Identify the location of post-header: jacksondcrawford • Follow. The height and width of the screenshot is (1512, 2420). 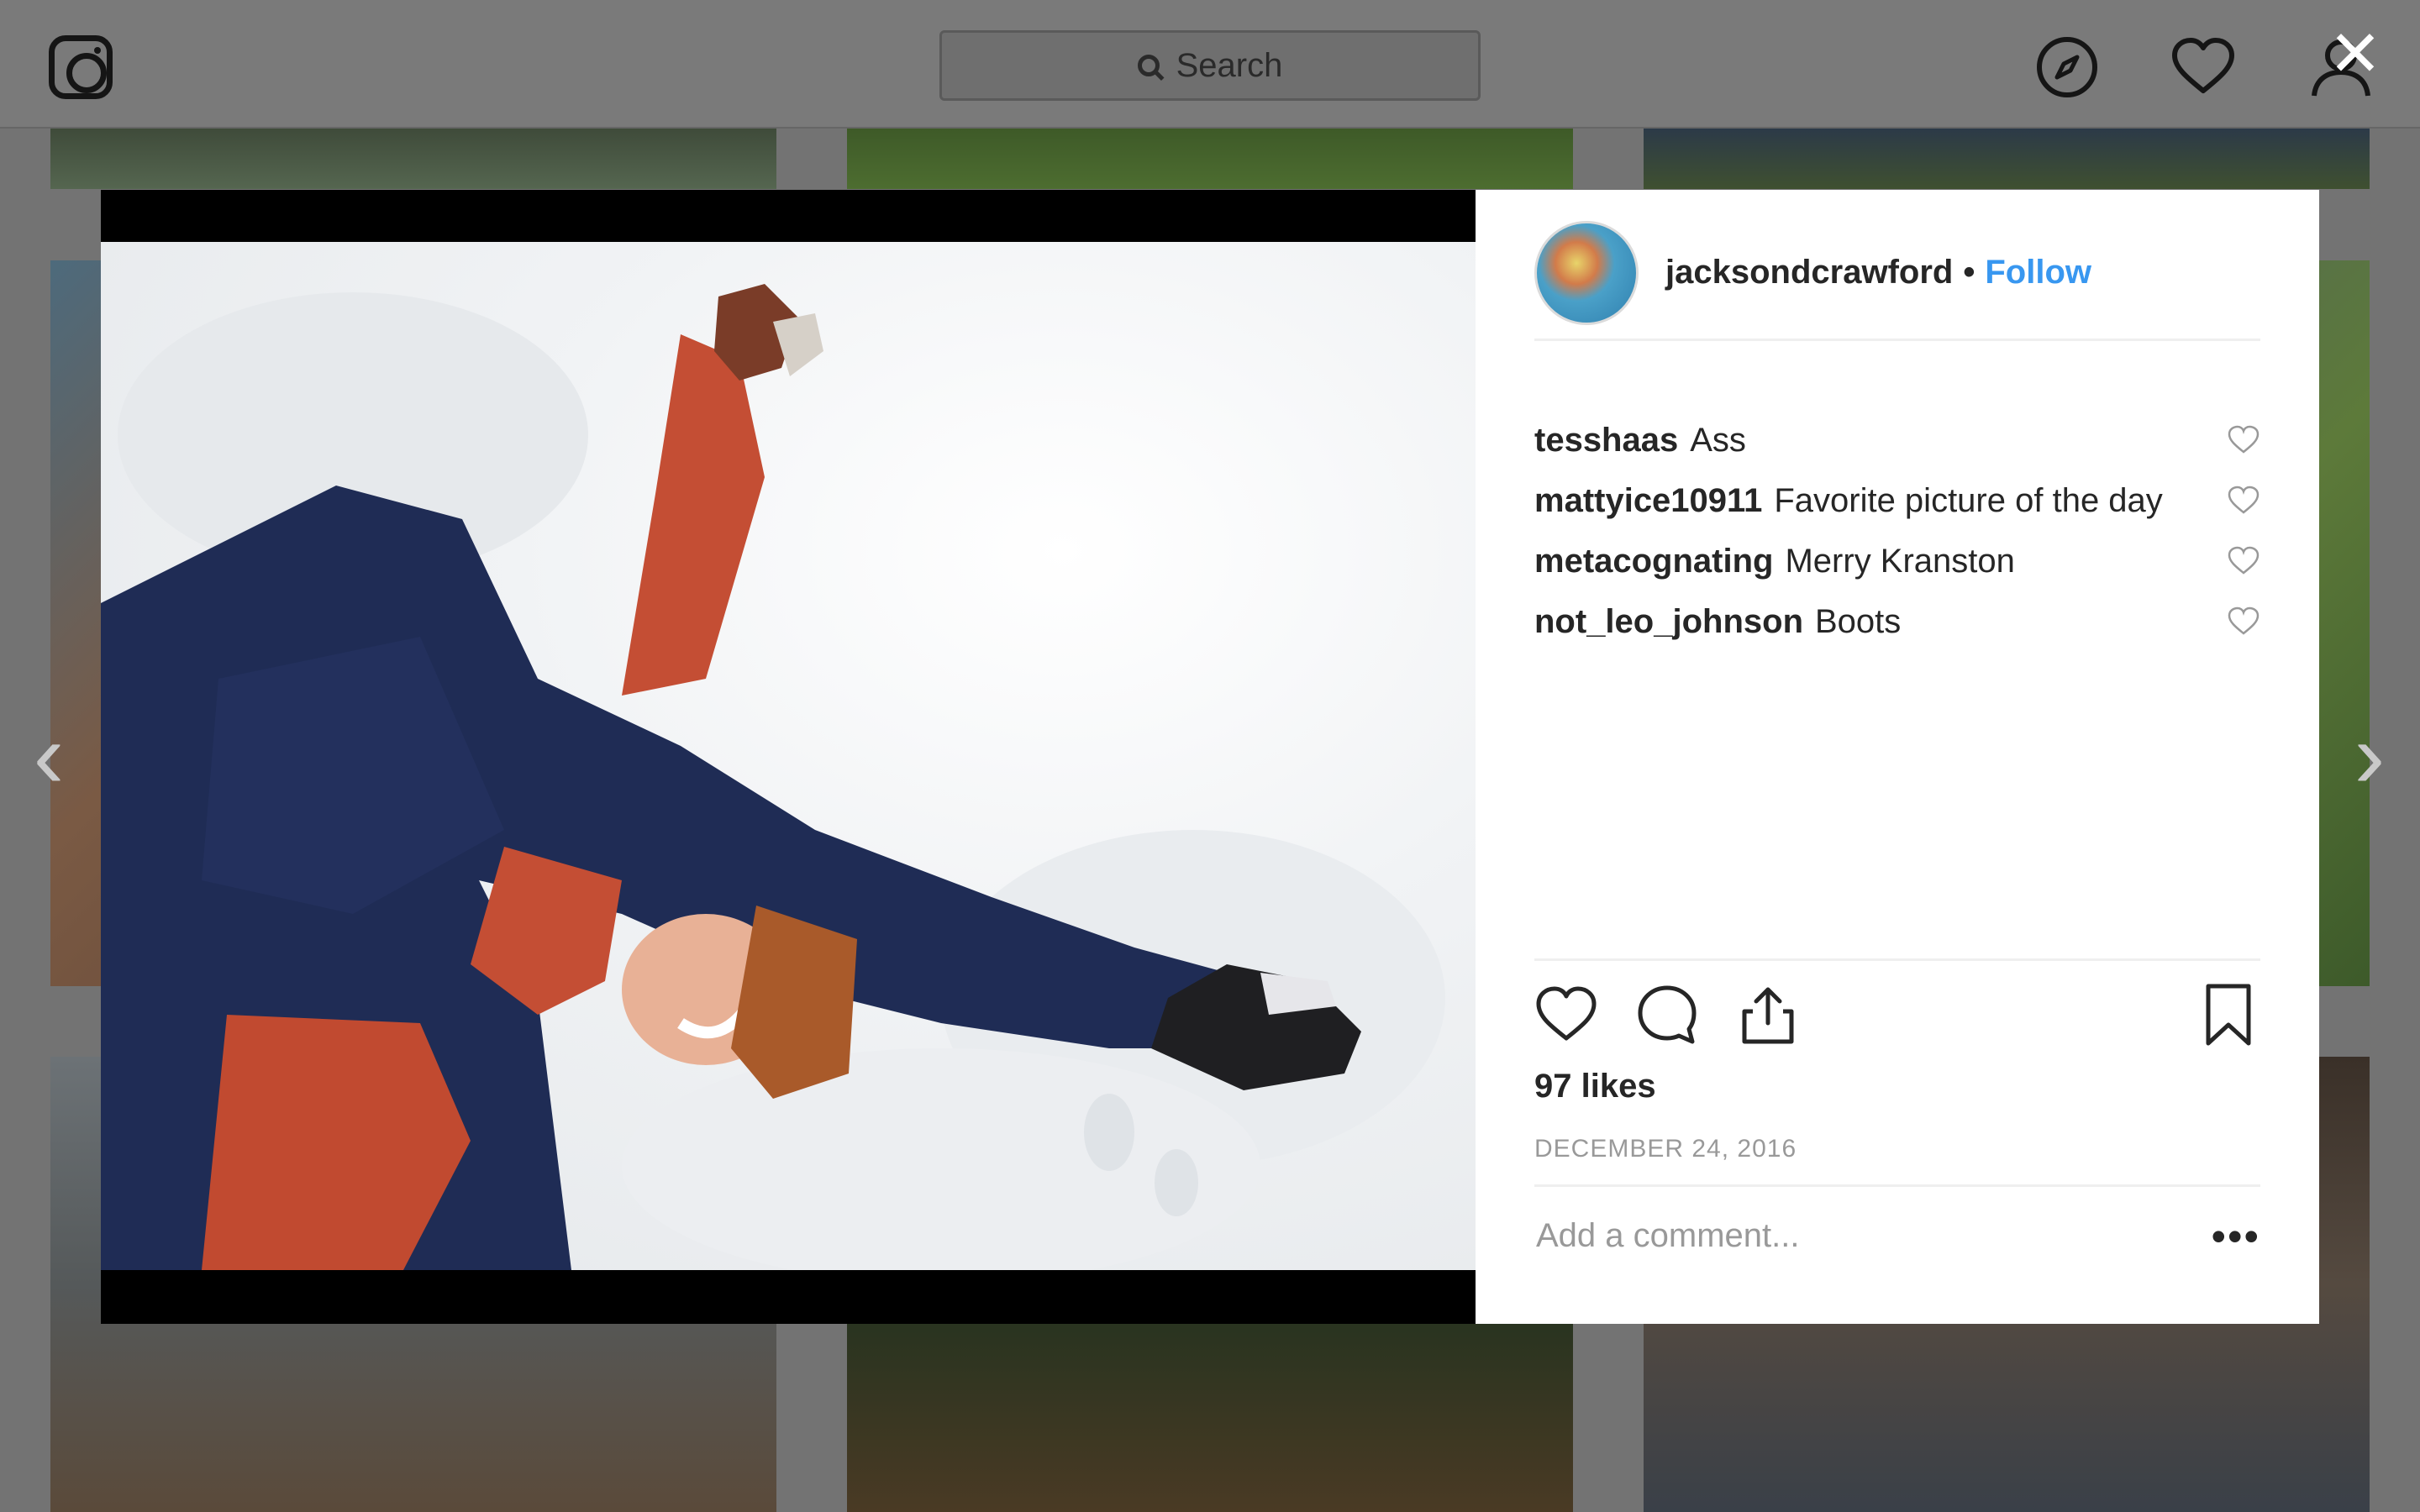
(1897, 280).